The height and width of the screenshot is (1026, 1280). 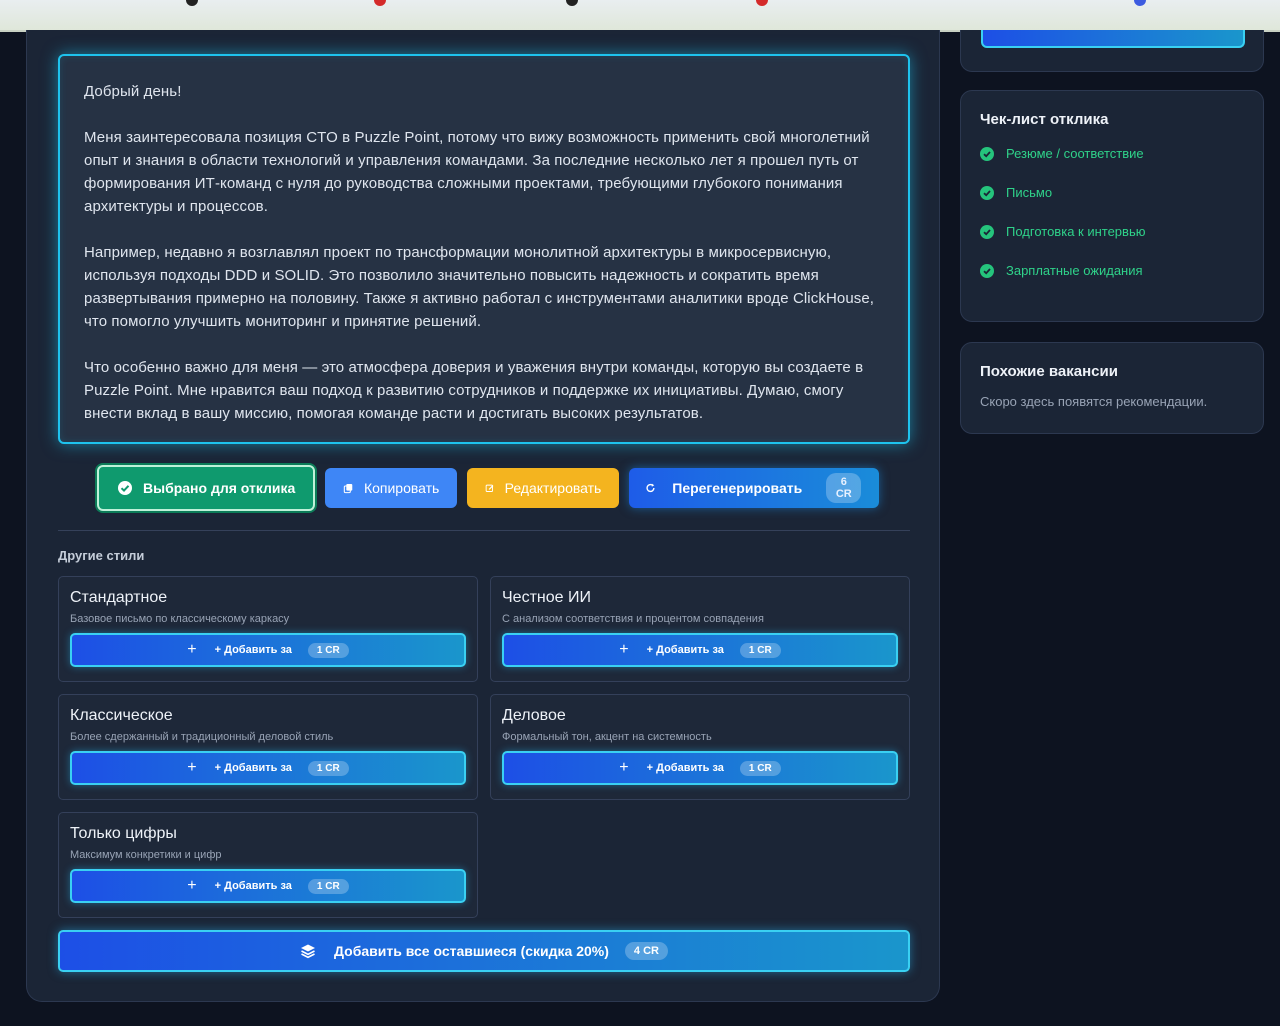 What do you see at coordinates (553, 488) in the screenshot?
I see `edit-label: Редактировать` at bounding box center [553, 488].